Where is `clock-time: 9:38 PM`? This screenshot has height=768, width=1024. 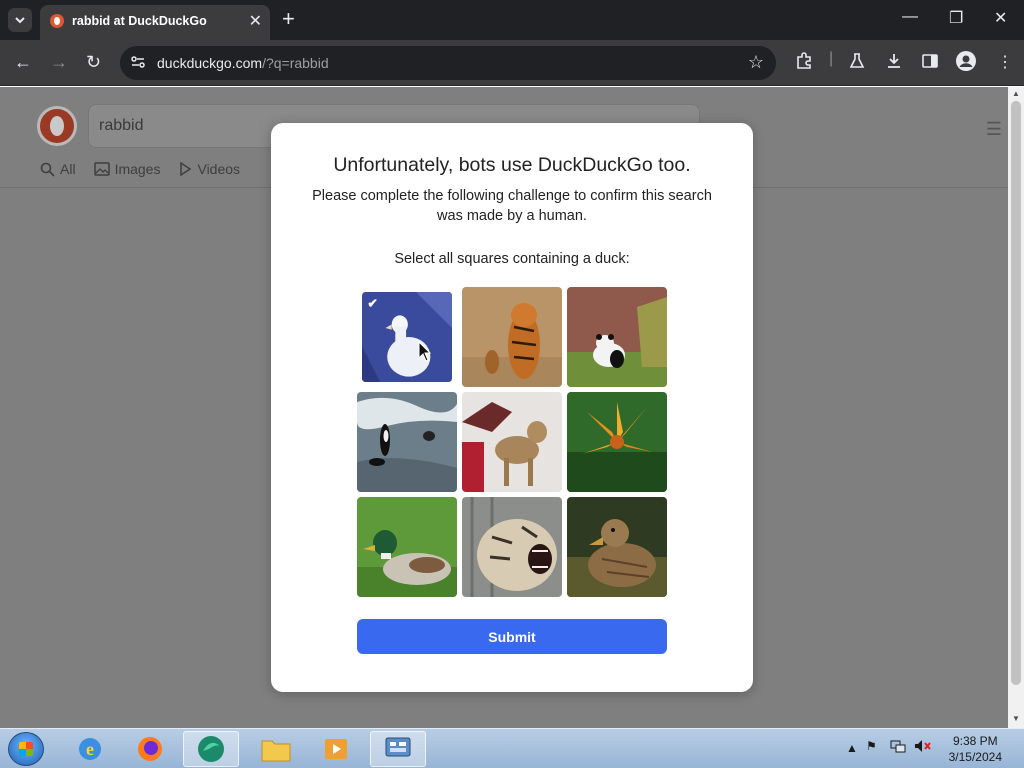 clock-time: 9:38 PM is located at coordinates (975, 741).